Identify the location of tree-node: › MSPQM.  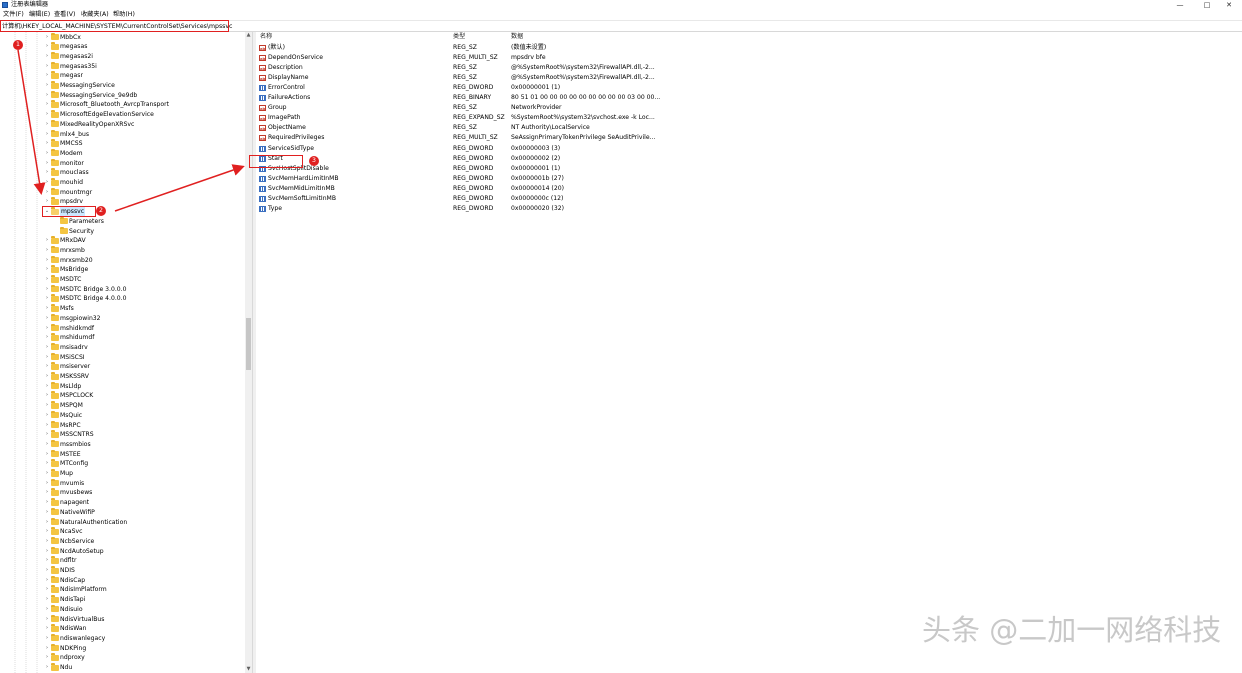
(122, 406).